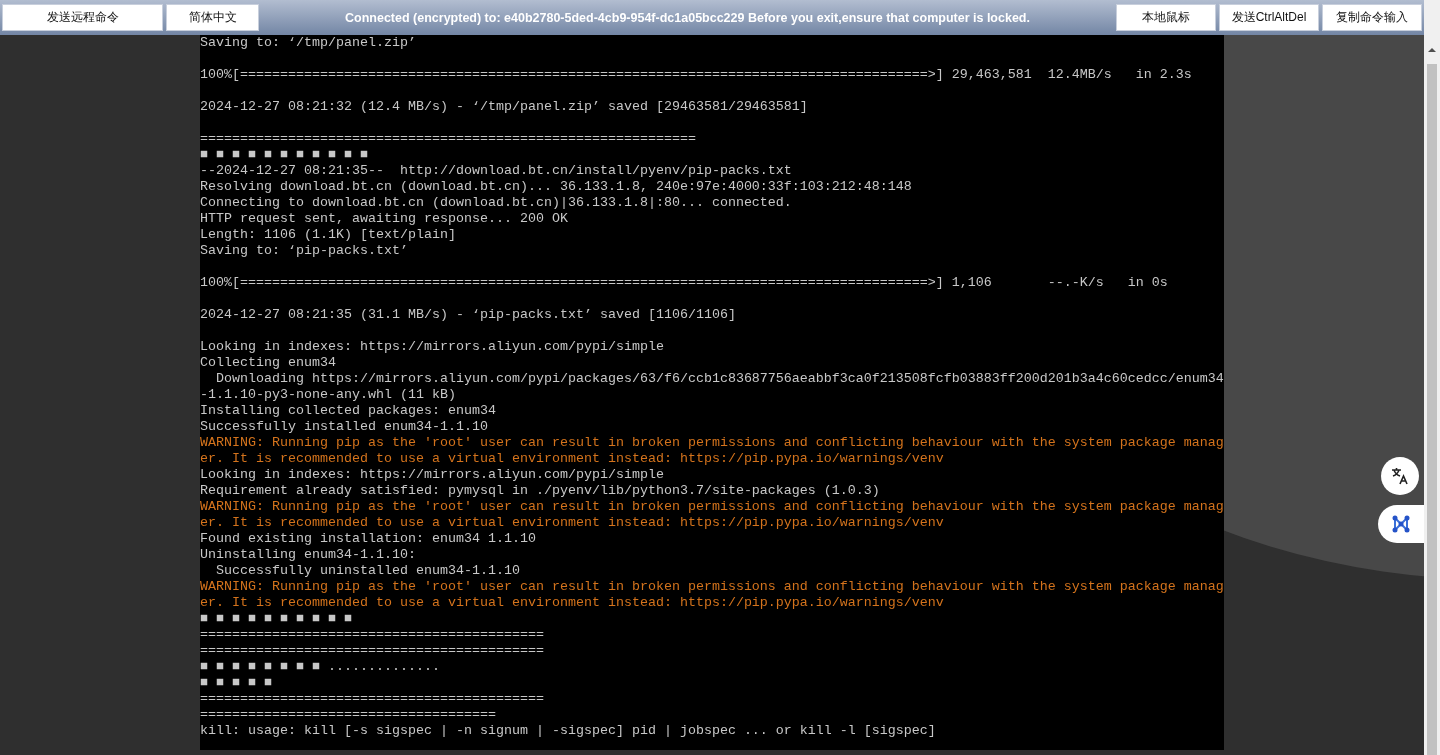 The width and height of the screenshot is (1440, 755). Describe the element at coordinates (348, 715) in the screenshot. I see `terminal-line: =====================================` at that location.